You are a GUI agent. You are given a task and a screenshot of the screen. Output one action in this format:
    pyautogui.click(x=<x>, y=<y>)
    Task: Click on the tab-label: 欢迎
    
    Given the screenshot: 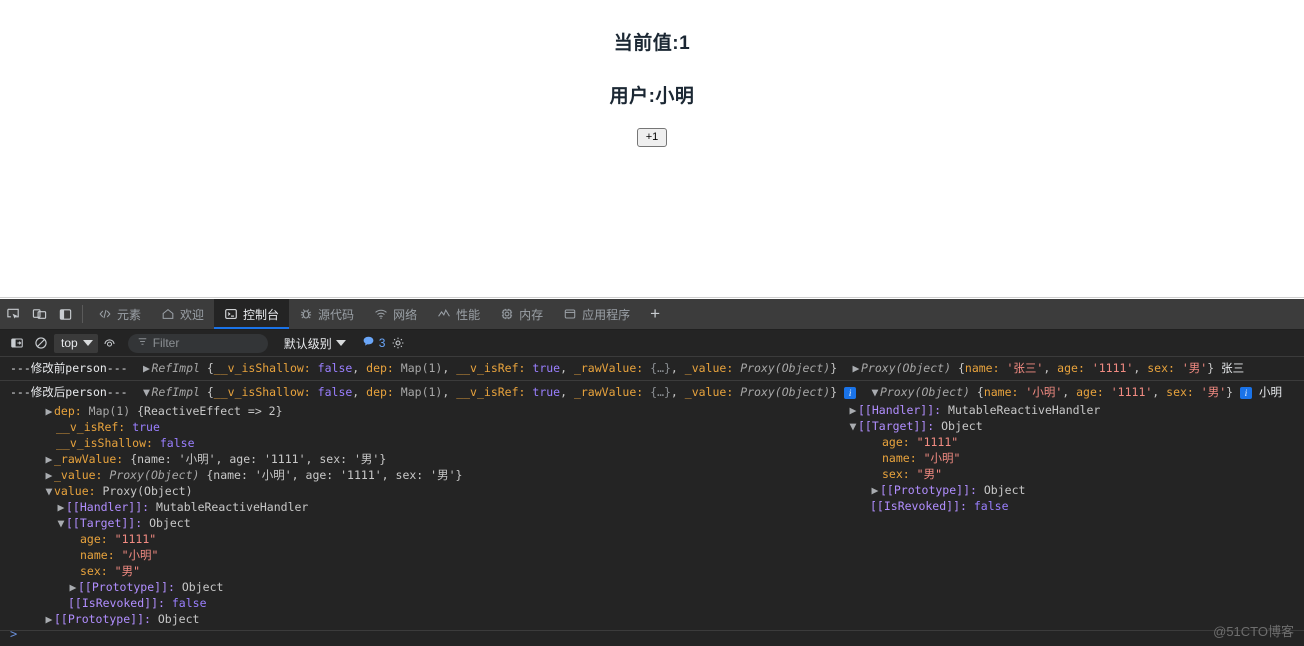 What is the action you would take?
    pyautogui.click(x=192, y=314)
    